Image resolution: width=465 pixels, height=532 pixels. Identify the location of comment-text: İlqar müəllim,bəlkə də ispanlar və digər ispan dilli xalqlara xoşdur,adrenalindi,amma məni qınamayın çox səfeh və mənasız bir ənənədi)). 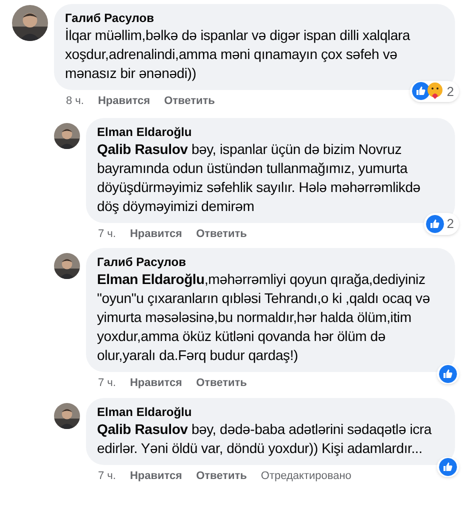
(238, 54).